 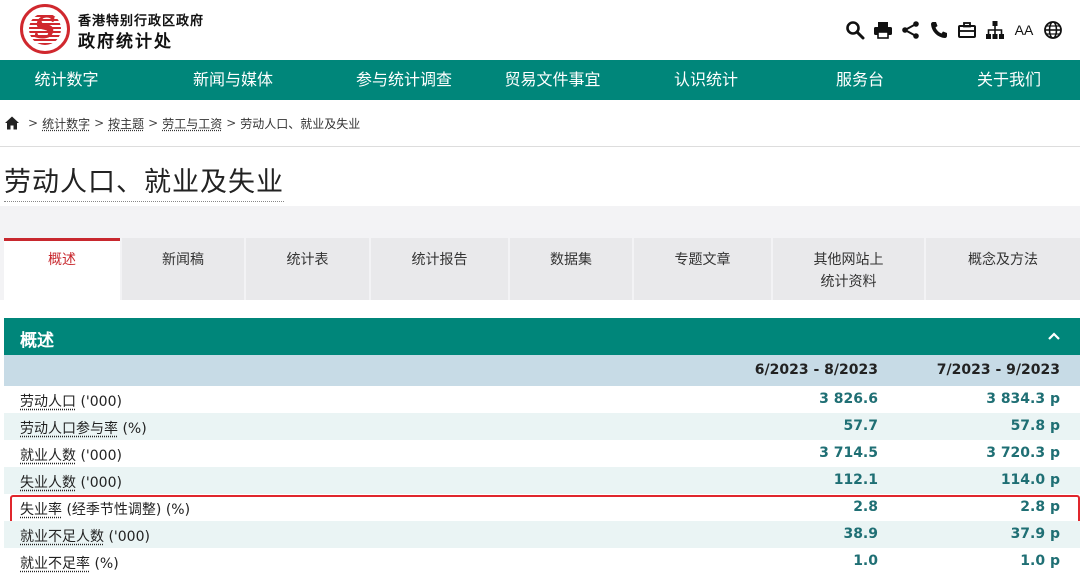 I want to click on cell-period1: 3 826.6, so click(x=848, y=399).